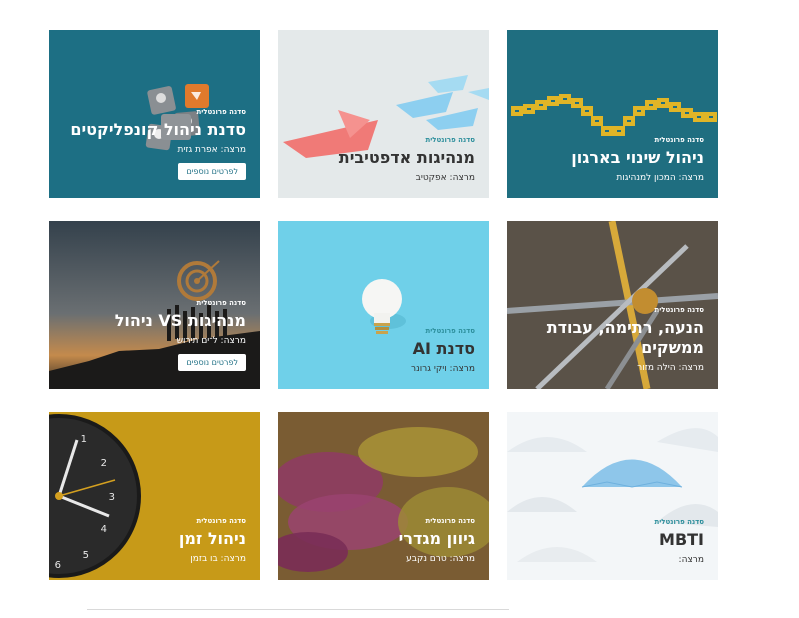 Image resolution: width=799 pixels, height=618 pixels. What do you see at coordinates (158, 129) in the screenshot?
I see `card-title: סדנת ניהול קונפליקטים` at bounding box center [158, 129].